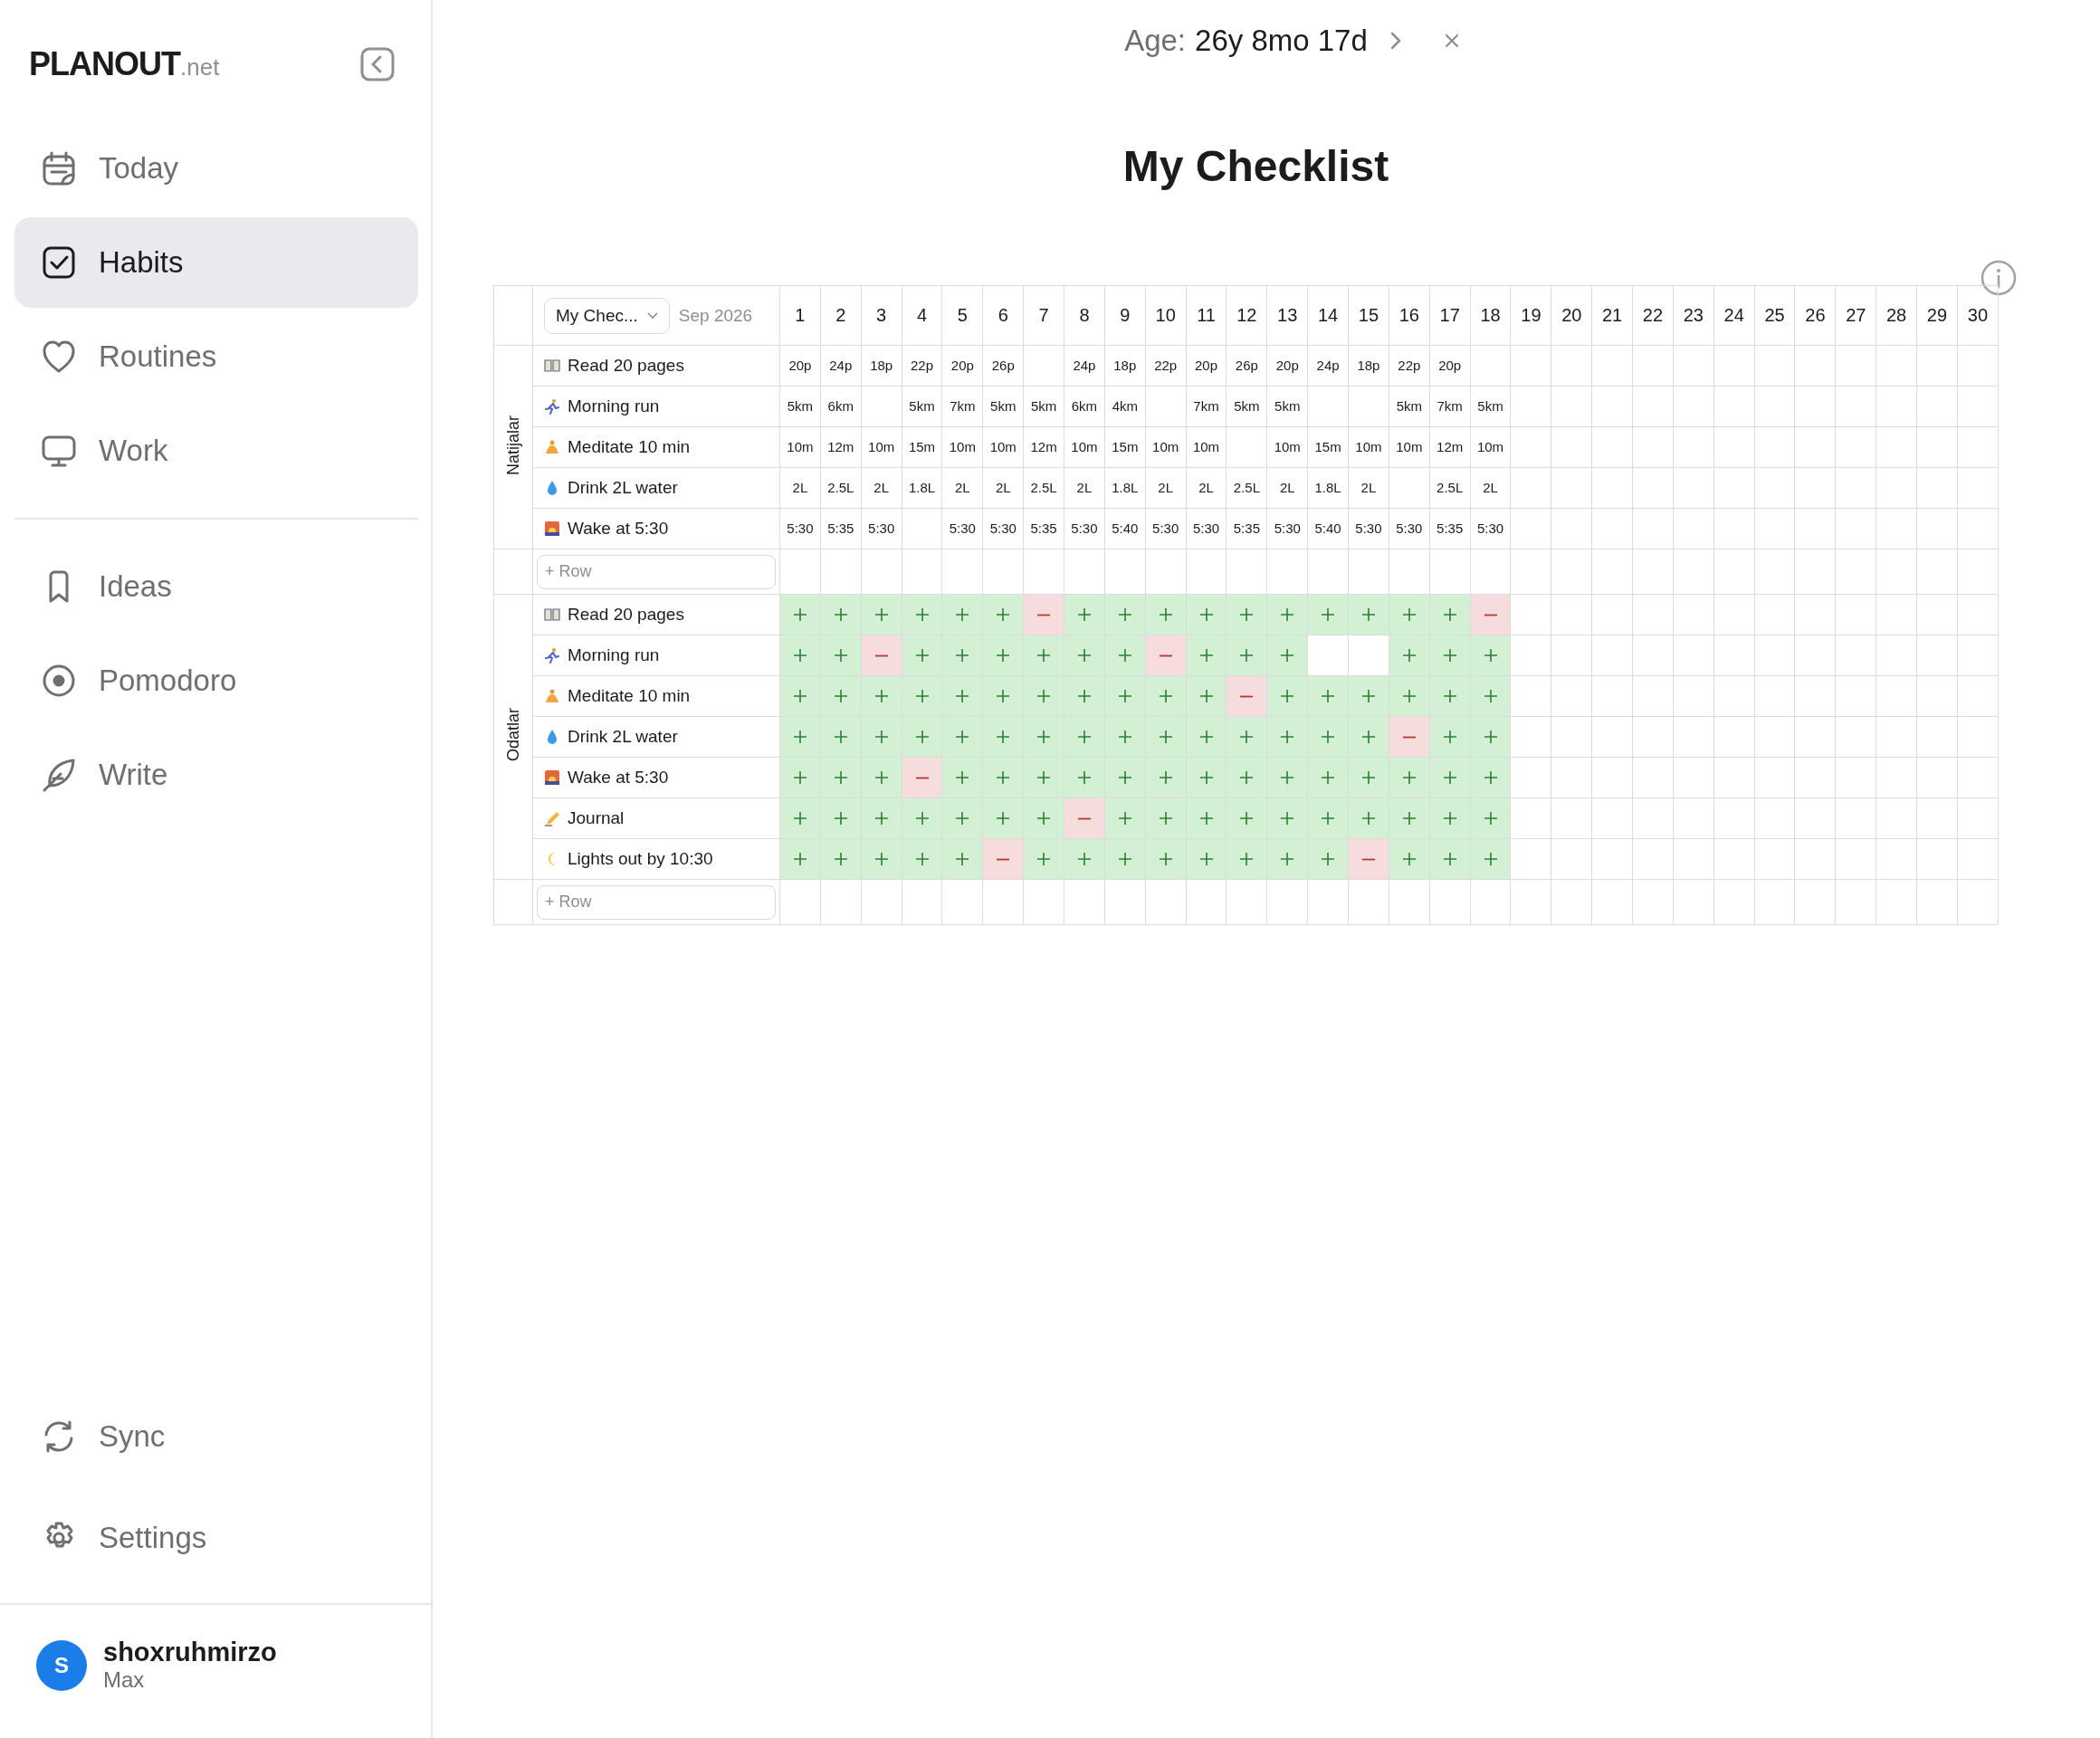  Describe the element at coordinates (1999, 278) in the screenshot. I see `info-icon` at that location.